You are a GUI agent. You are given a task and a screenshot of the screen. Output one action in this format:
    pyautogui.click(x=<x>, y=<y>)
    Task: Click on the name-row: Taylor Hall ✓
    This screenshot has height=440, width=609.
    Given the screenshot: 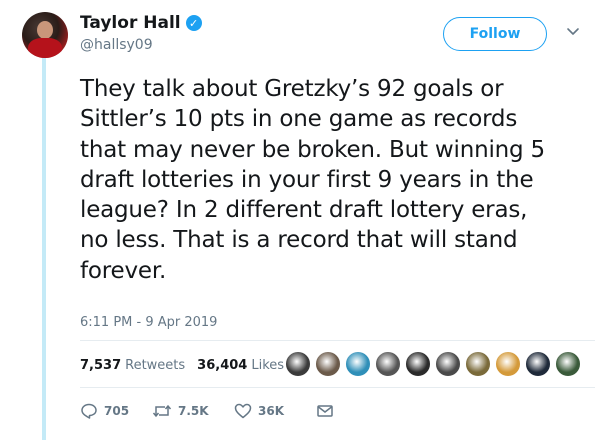 What is the action you would take?
    pyautogui.click(x=141, y=23)
    